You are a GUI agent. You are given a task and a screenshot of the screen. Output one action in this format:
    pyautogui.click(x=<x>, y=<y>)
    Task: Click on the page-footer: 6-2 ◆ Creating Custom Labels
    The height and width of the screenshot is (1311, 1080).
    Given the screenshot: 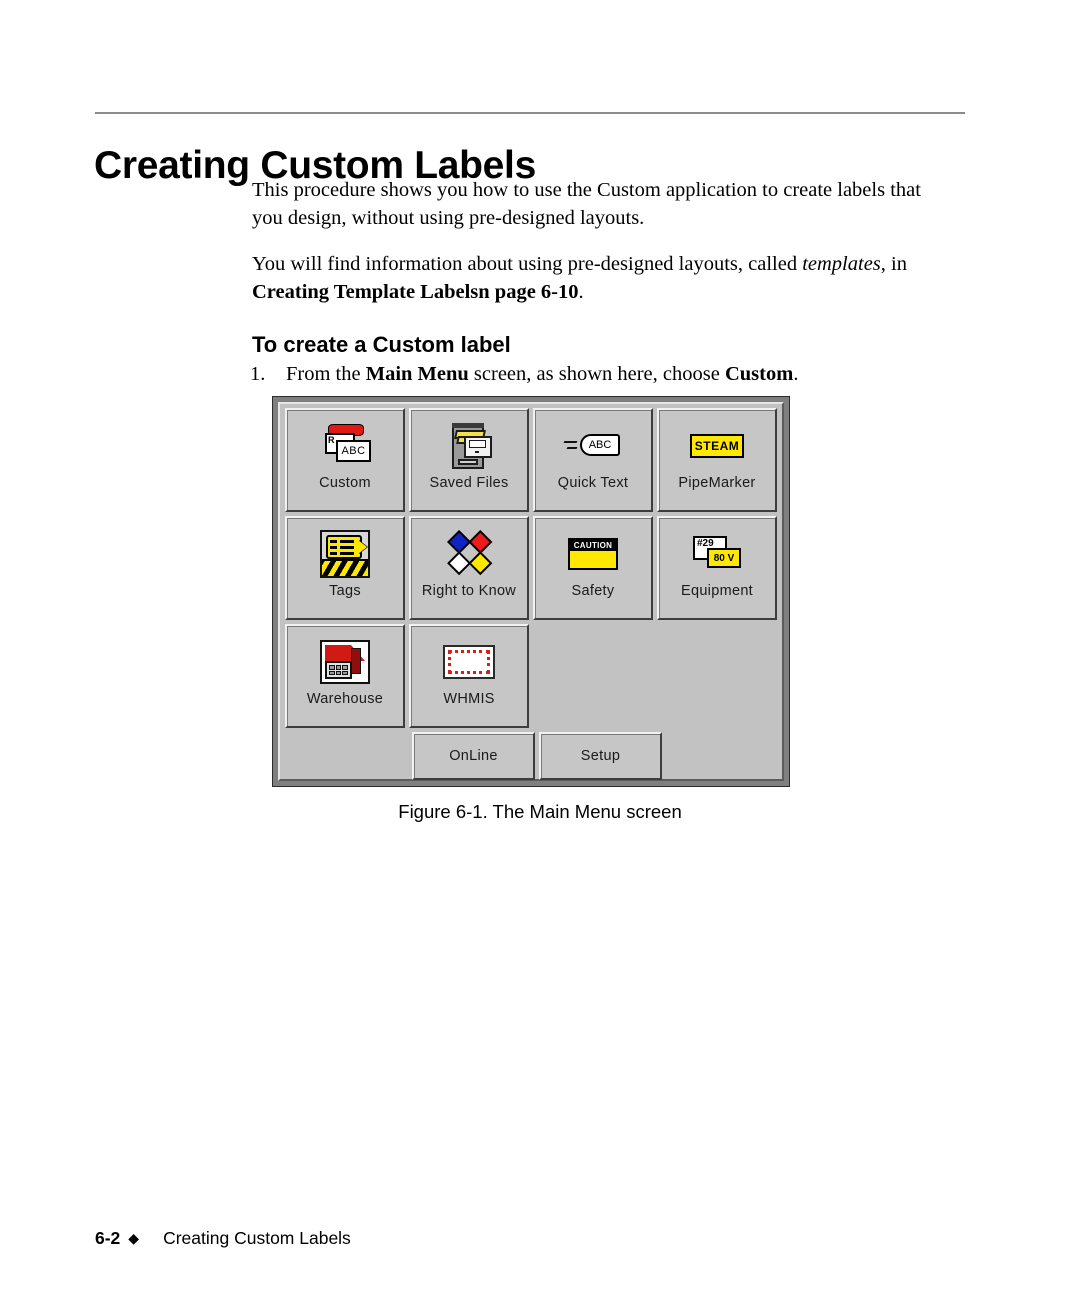 What is the action you would take?
    pyautogui.click(x=223, y=1238)
    